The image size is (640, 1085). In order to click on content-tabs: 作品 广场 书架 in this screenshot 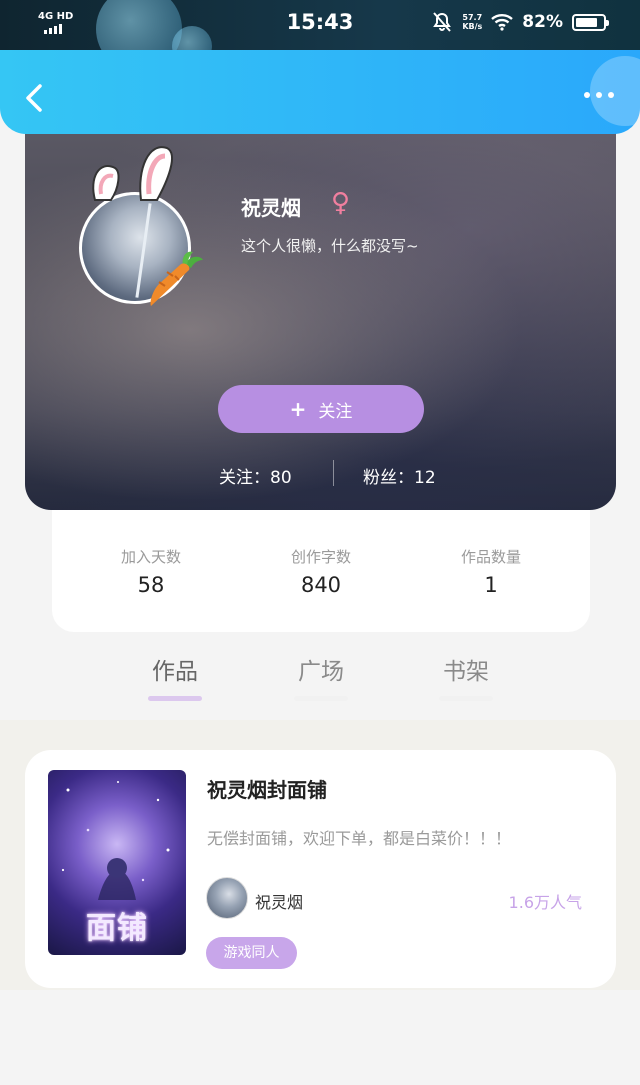, I will do `click(320, 685)`.